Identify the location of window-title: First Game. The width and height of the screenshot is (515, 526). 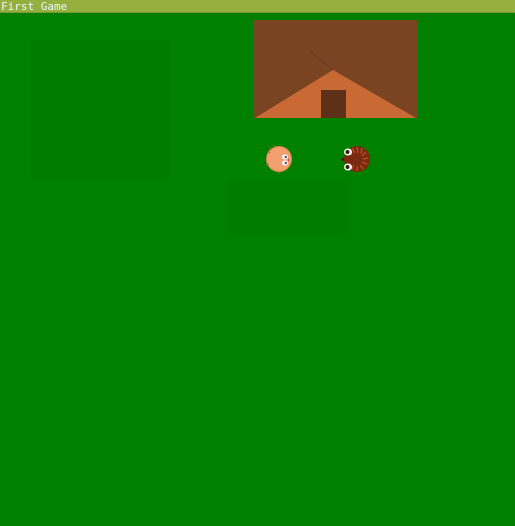
(257, 6).